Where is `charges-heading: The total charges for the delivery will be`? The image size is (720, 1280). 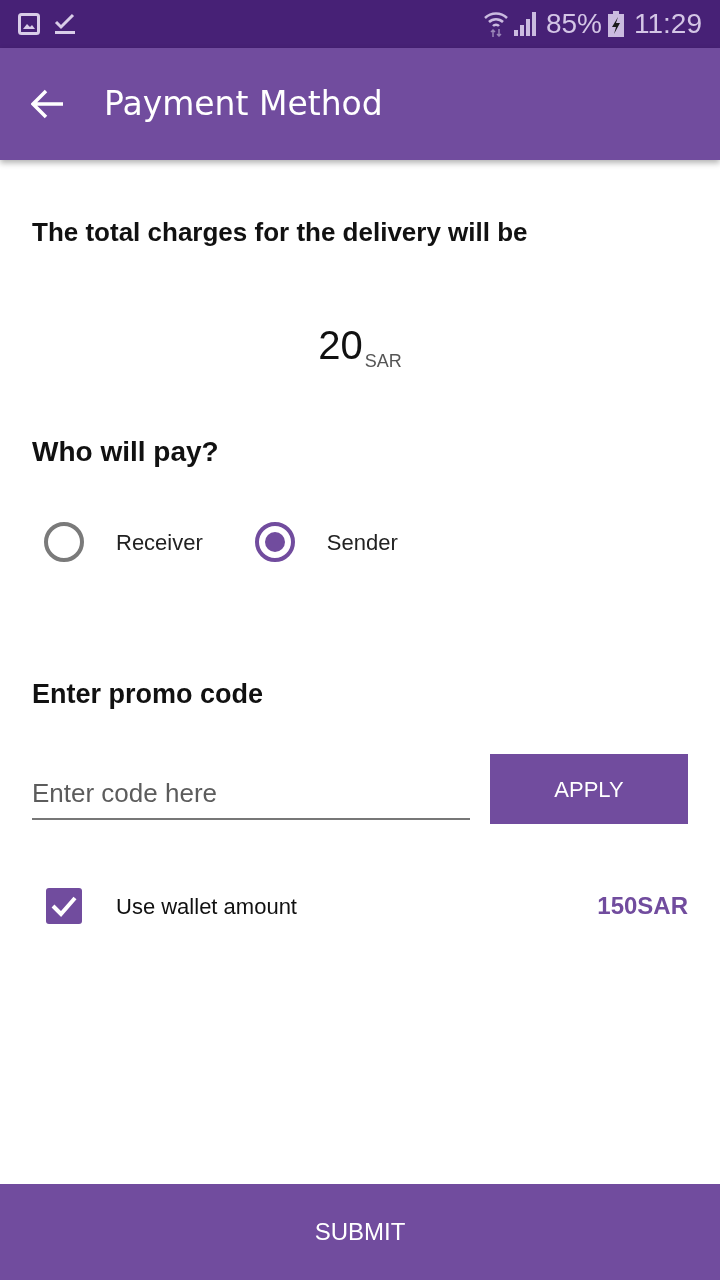
charges-heading: The total charges for the delivery will be is located at coordinates (280, 232).